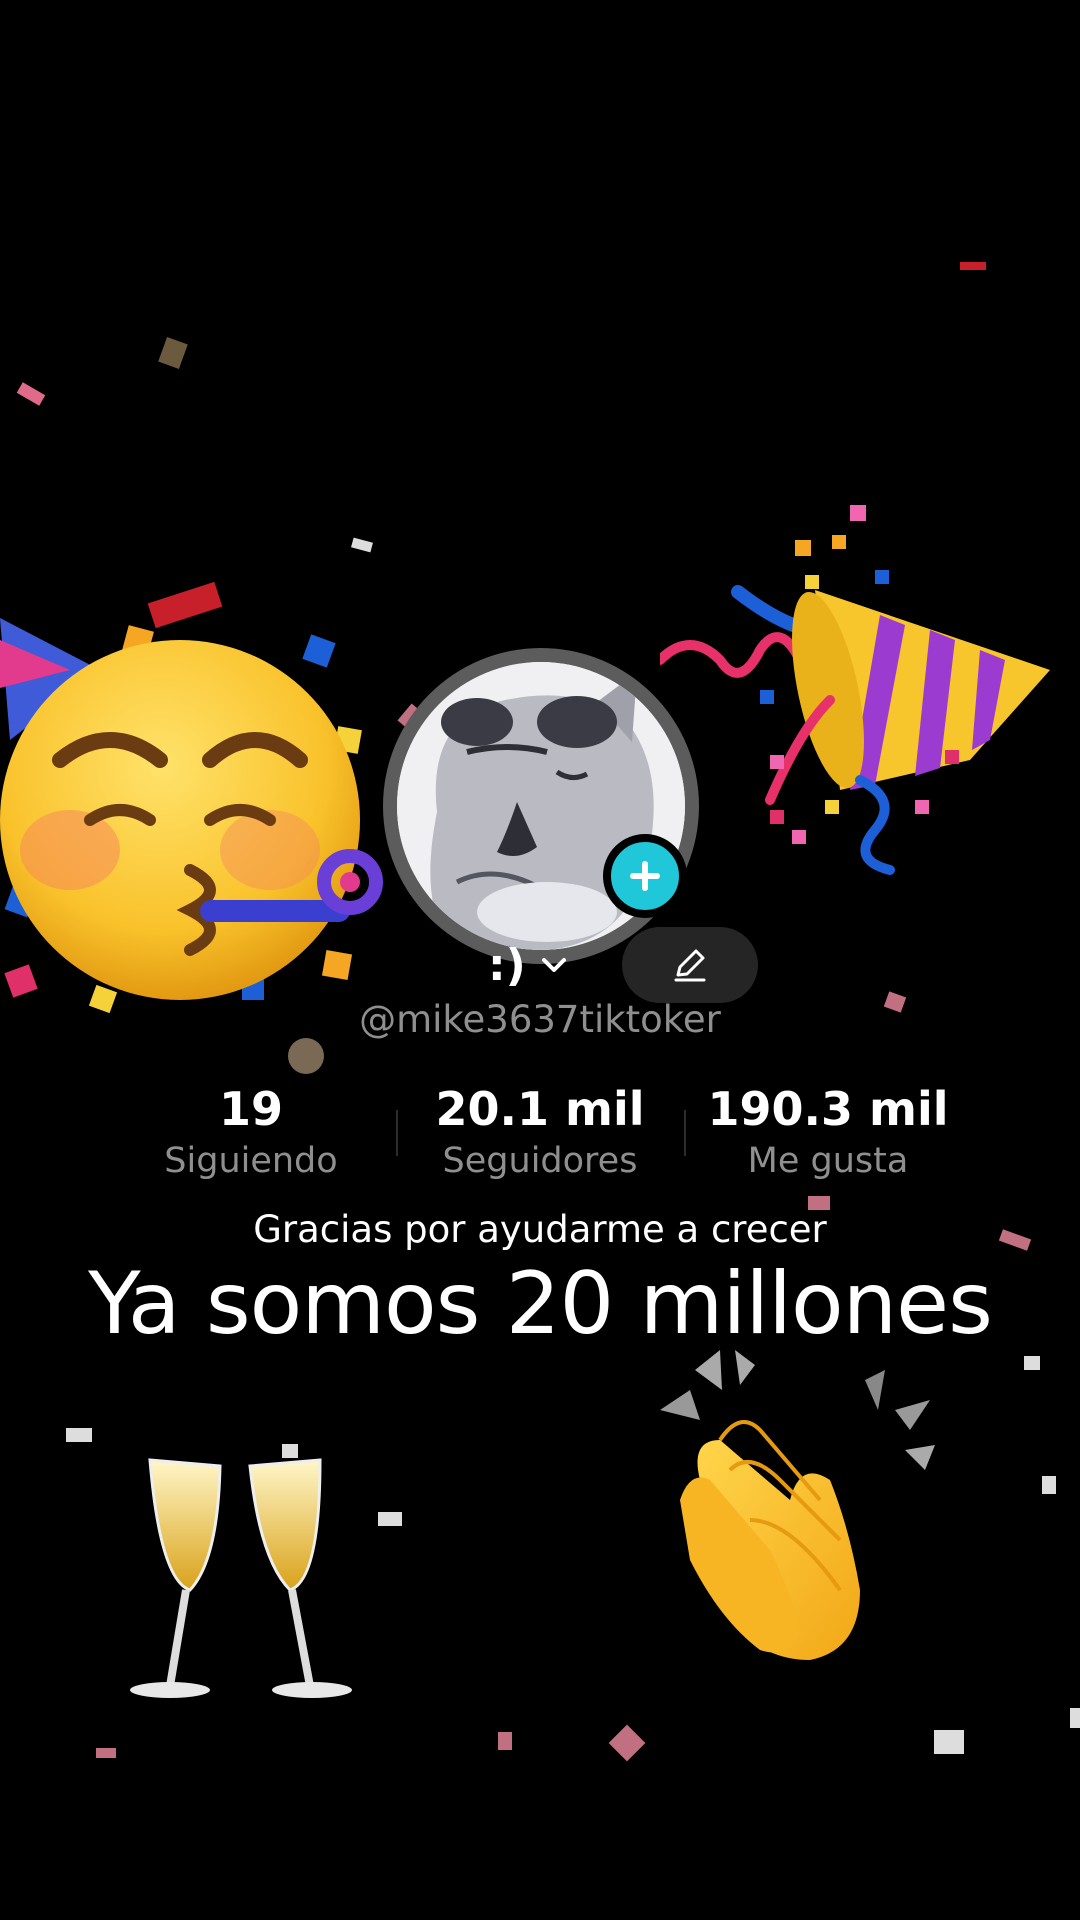 The width and height of the screenshot is (1080, 1920). I want to click on stat-followers: 20.1 mil Seguidores, so click(540, 1134).